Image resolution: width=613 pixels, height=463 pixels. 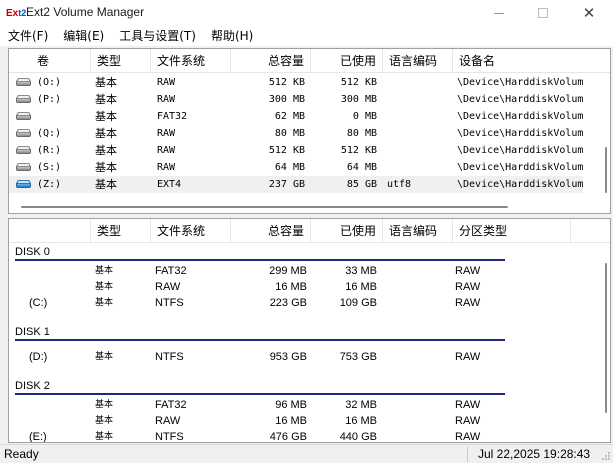 I want to click on volume-used: 300 MB, so click(x=358, y=99).